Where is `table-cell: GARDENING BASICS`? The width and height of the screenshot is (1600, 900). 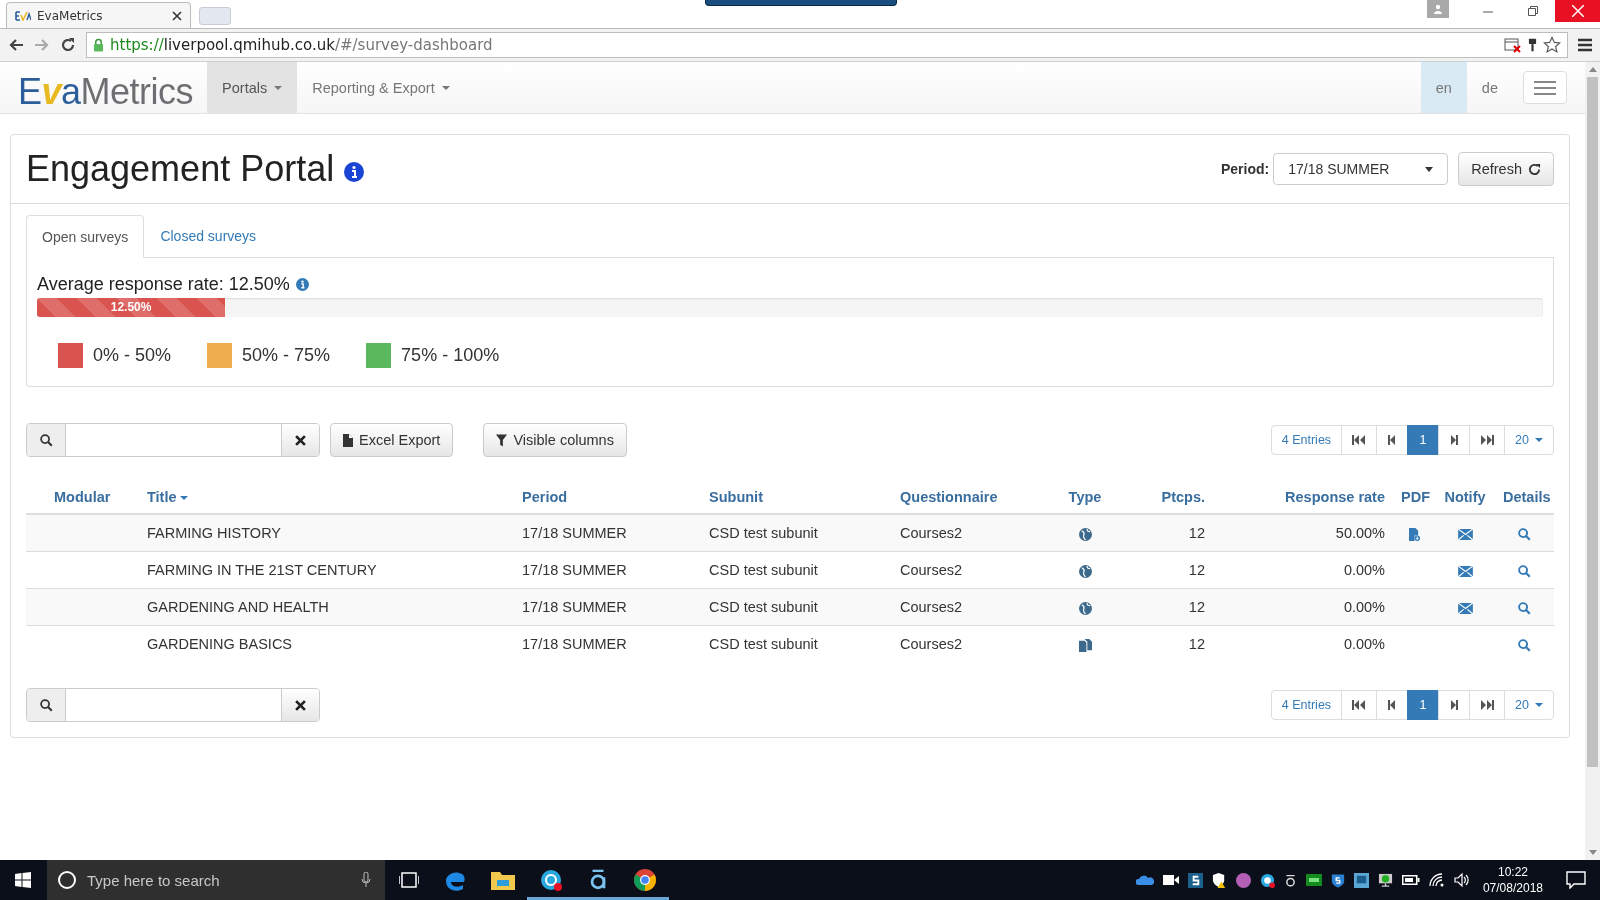 table-cell: GARDENING BASICS is located at coordinates (220, 644).